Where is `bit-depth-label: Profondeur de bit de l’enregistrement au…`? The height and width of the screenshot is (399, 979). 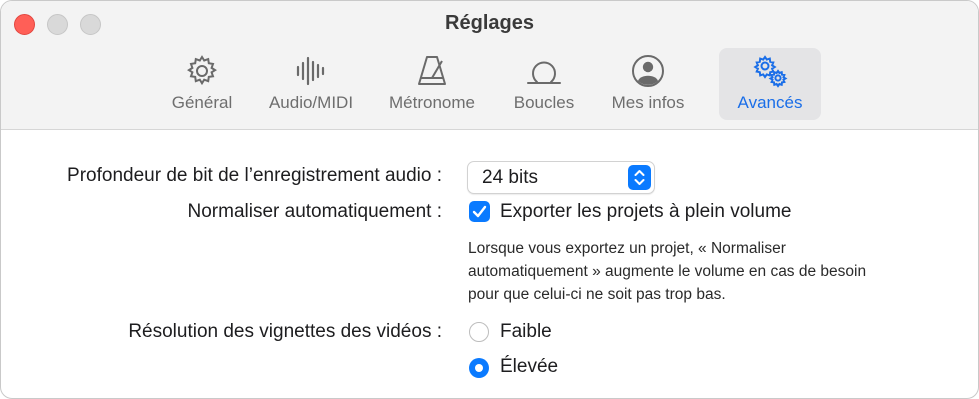
bit-depth-label: Profondeur de bit de l’enregistrement au… is located at coordinates (254, 175).